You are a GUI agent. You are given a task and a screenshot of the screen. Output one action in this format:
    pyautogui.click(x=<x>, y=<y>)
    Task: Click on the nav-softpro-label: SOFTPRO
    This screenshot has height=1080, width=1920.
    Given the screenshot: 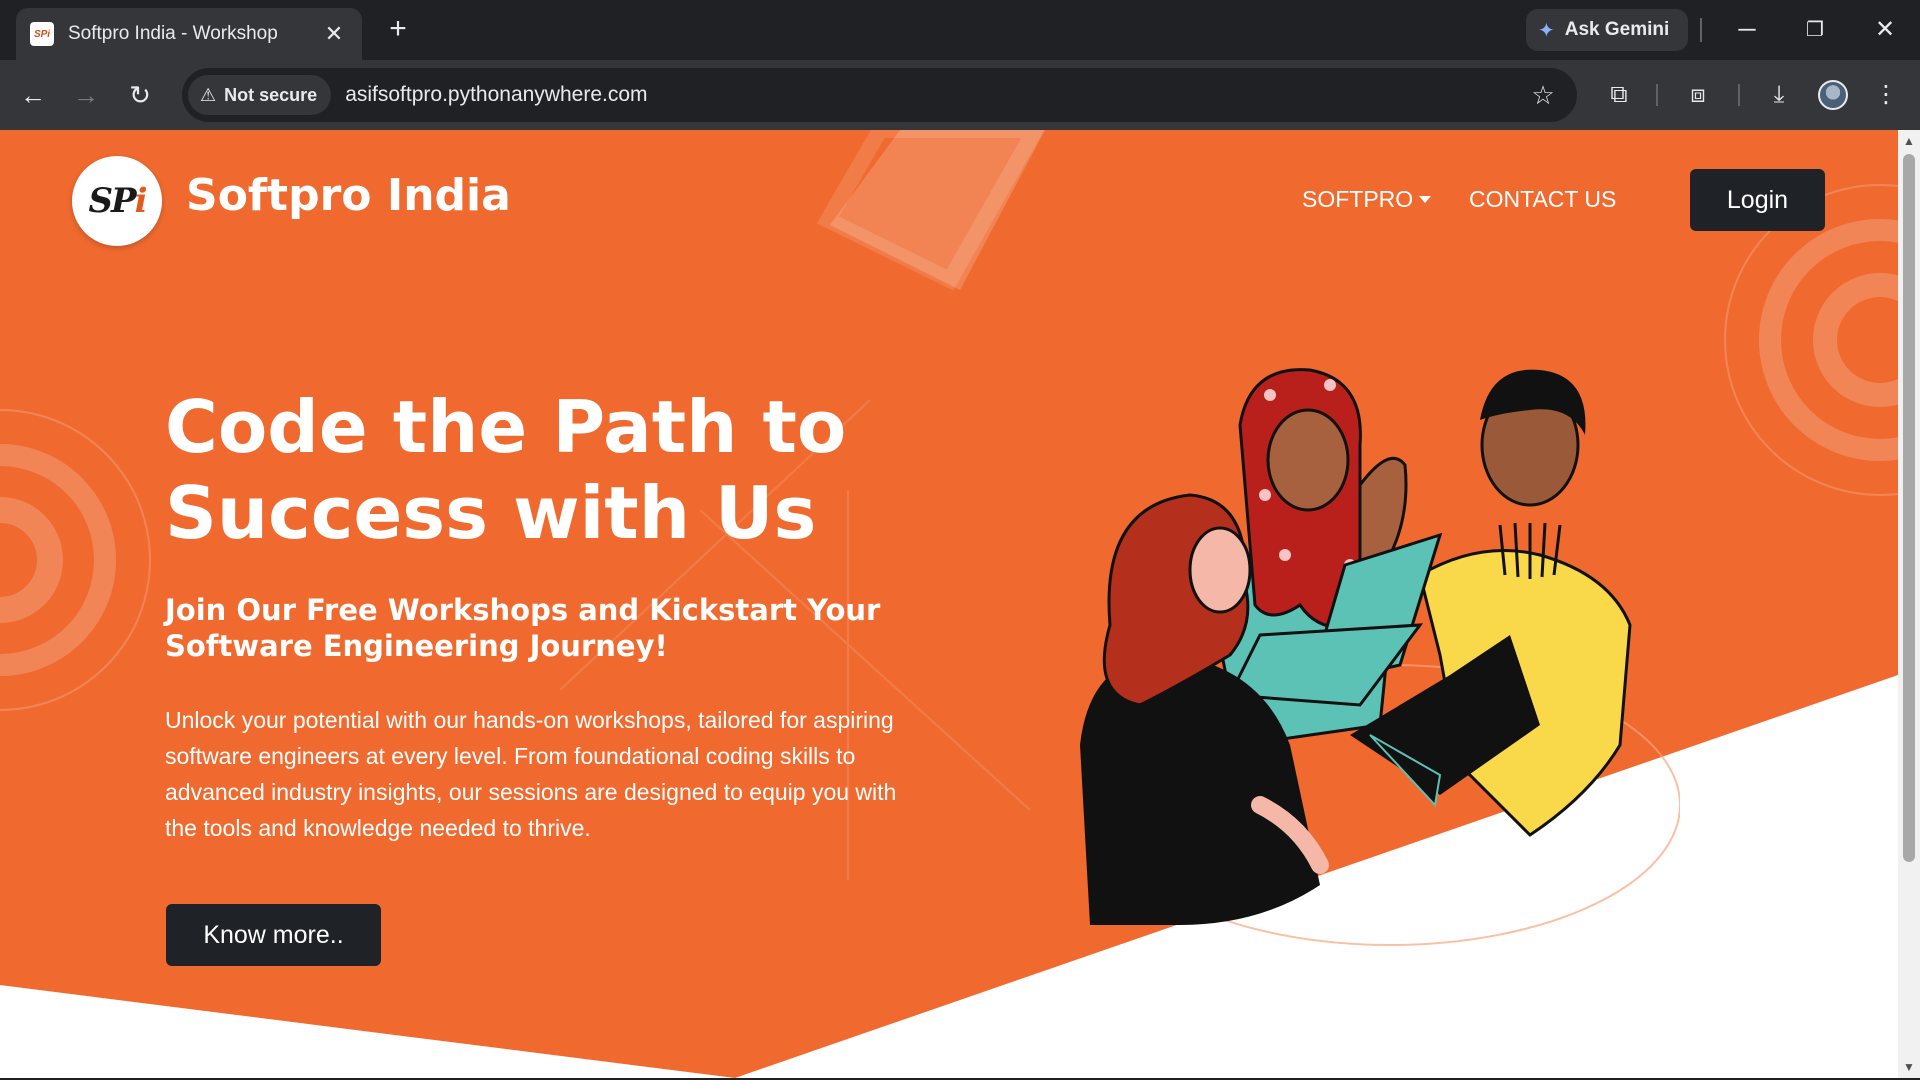 What is the action you would take?
    pyautogui.click(x=1358, y=199)
    